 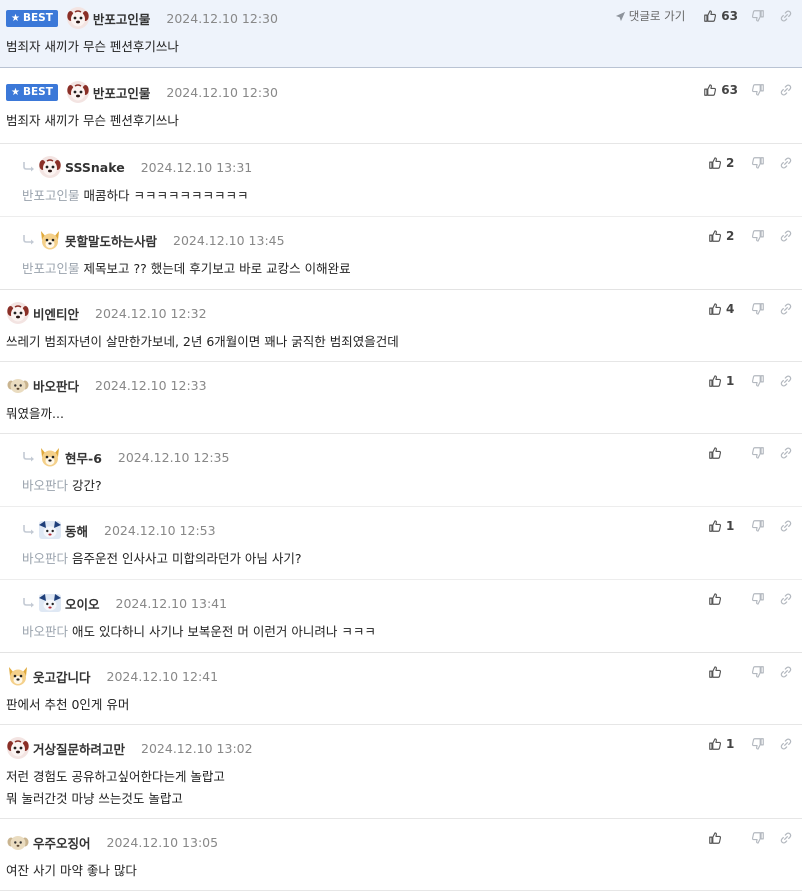 What do you see at coordinates (76, 530) in the screenshot?
I see `nickname: 동해` at bounding box center [76, 530].